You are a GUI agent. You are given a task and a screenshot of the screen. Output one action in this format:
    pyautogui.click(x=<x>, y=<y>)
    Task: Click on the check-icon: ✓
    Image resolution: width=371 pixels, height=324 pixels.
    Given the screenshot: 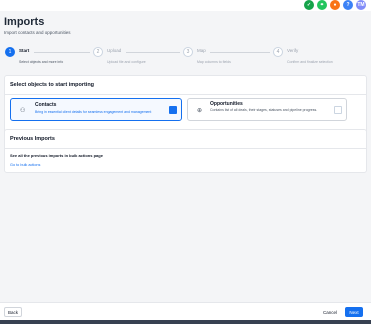 What is the action you would take?
    pyautogui.click(x=309, y=5)
    